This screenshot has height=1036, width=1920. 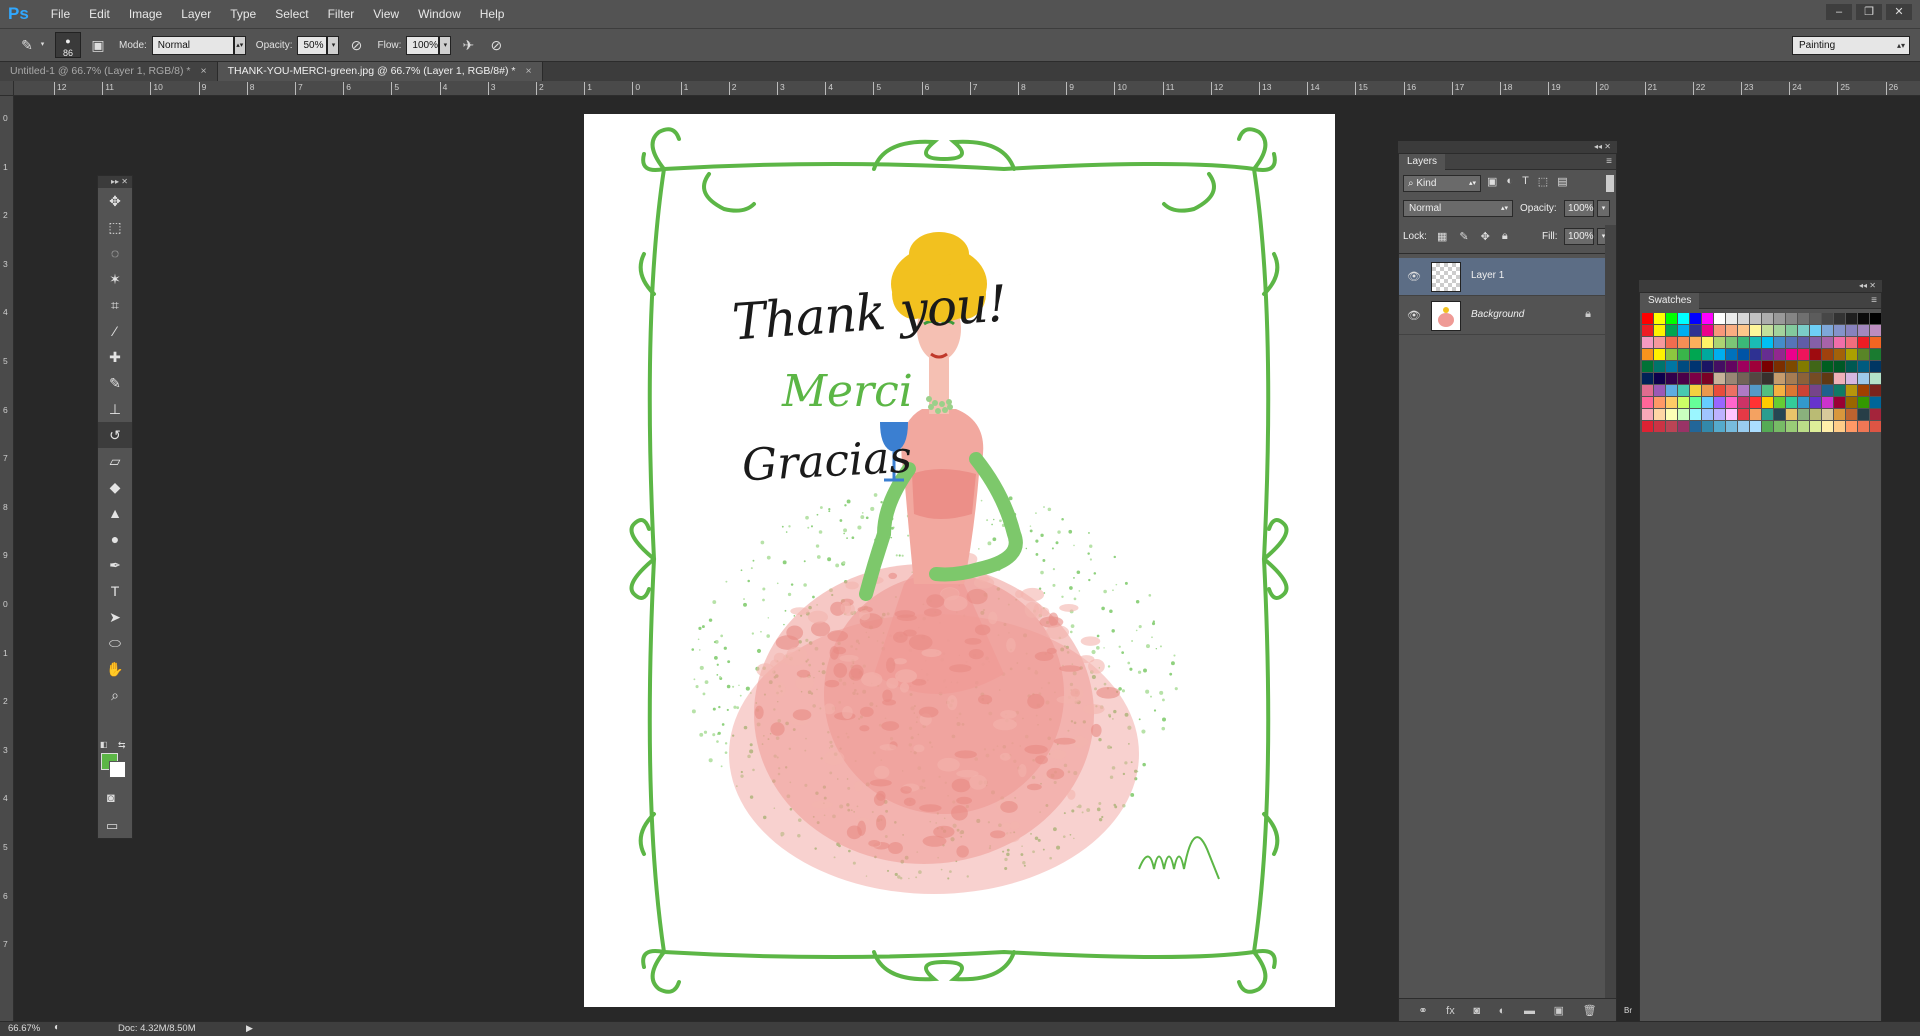 What do you see at coordinates (115, 617) in the screenshot?
I see `path-selection-icon: ➤` at bounding box center [115, 617].